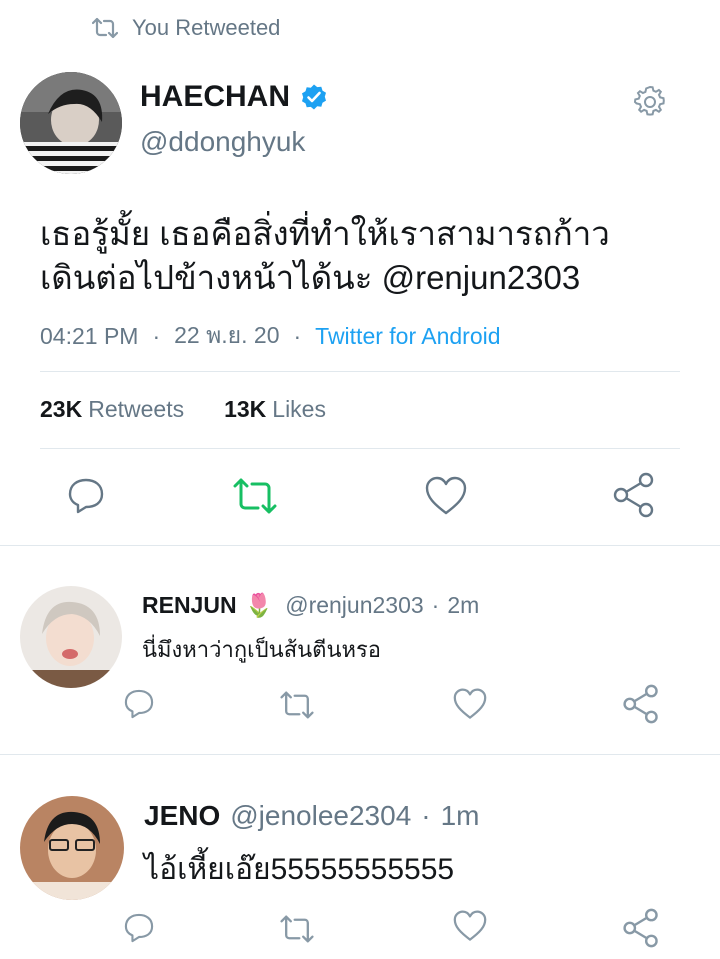  I want to click on tweet-source-link: Twitter for Android, so click(407, 336).